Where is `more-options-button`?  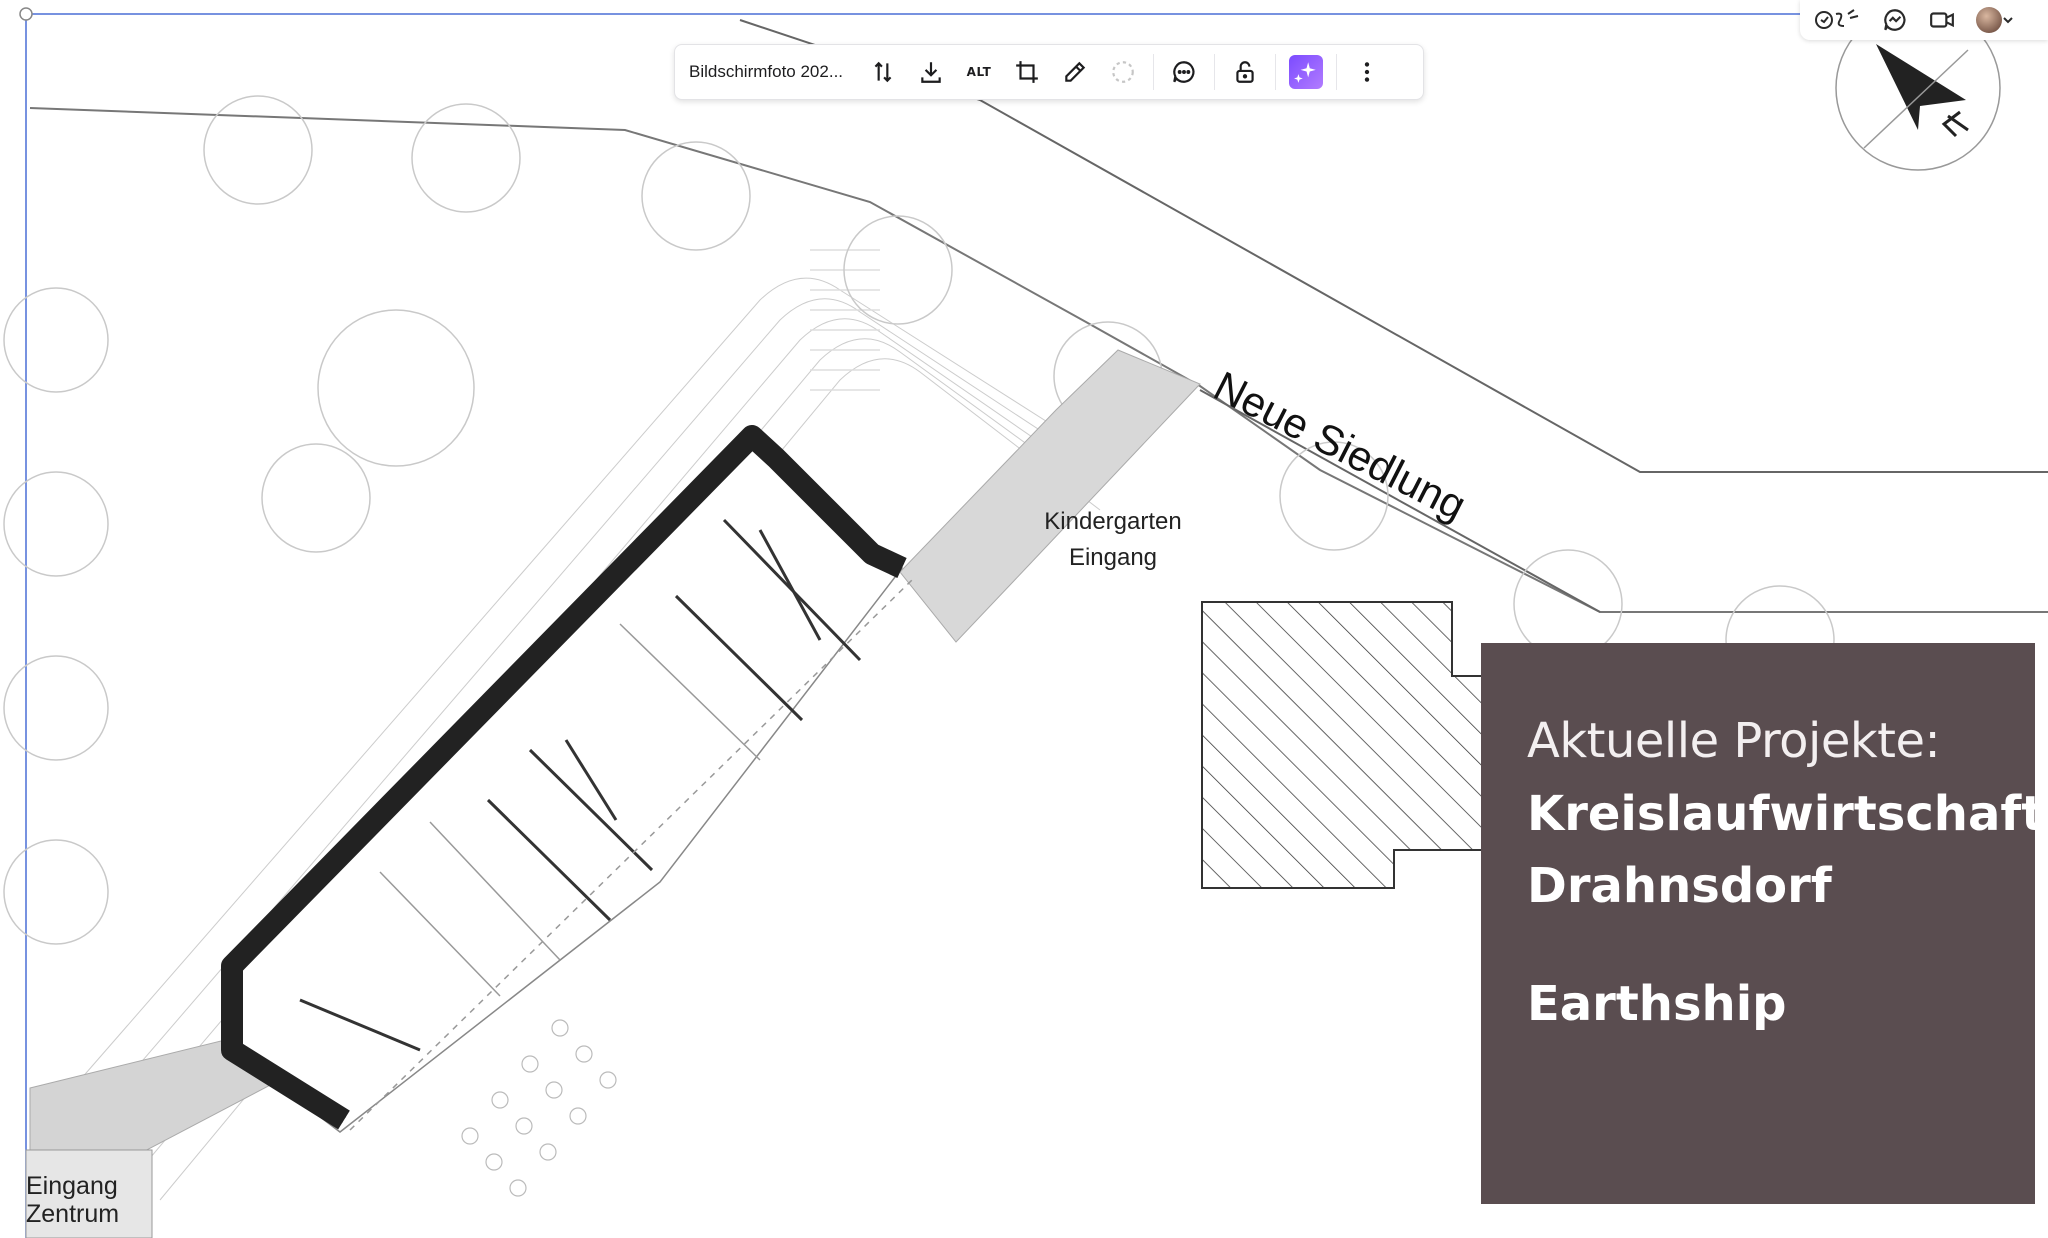
more-options-button is located at coordinates (1367, 72).